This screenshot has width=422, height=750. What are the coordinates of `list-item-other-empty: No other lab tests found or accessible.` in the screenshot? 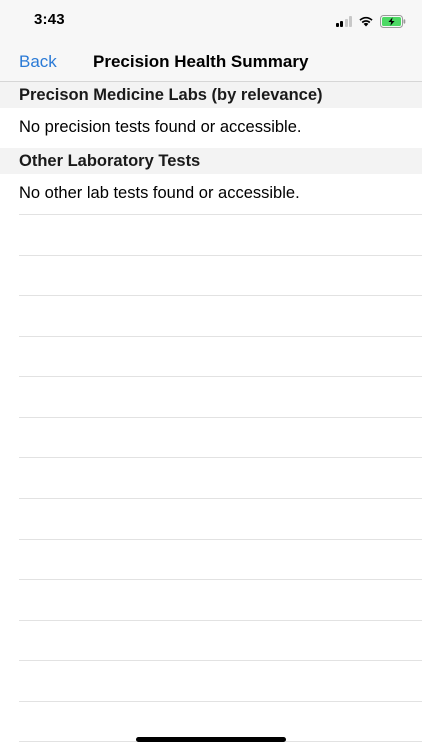 It's located at (211, 194).